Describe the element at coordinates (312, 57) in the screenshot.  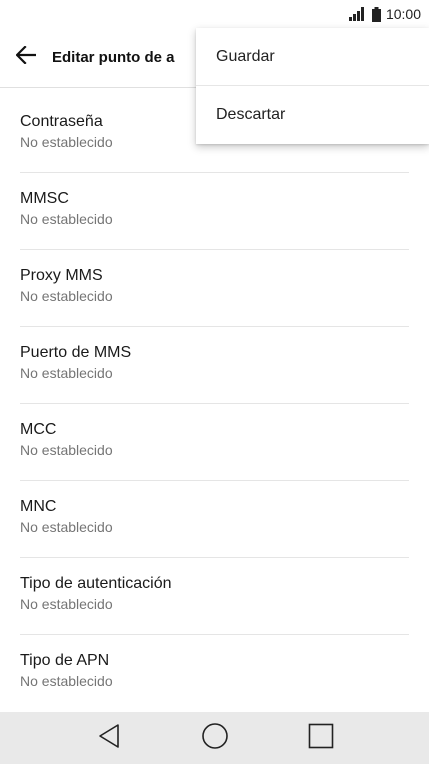
I see `menu-item-save: Guardar` at that location.